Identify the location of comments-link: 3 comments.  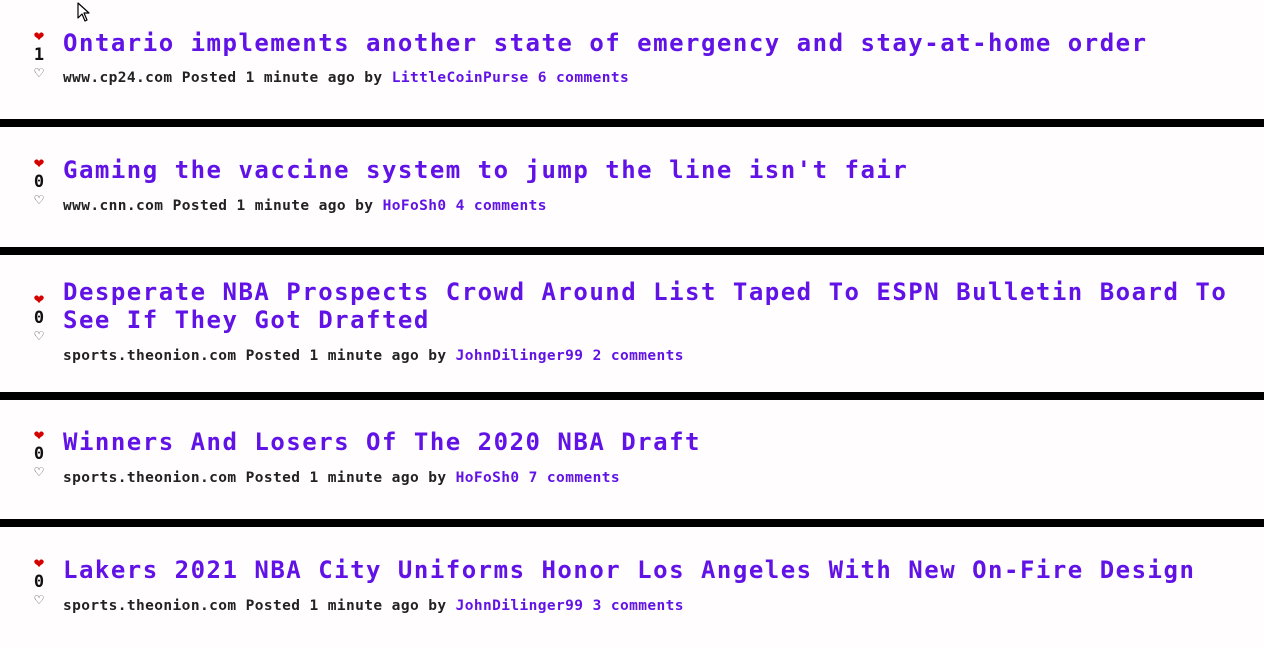
(638, 606).